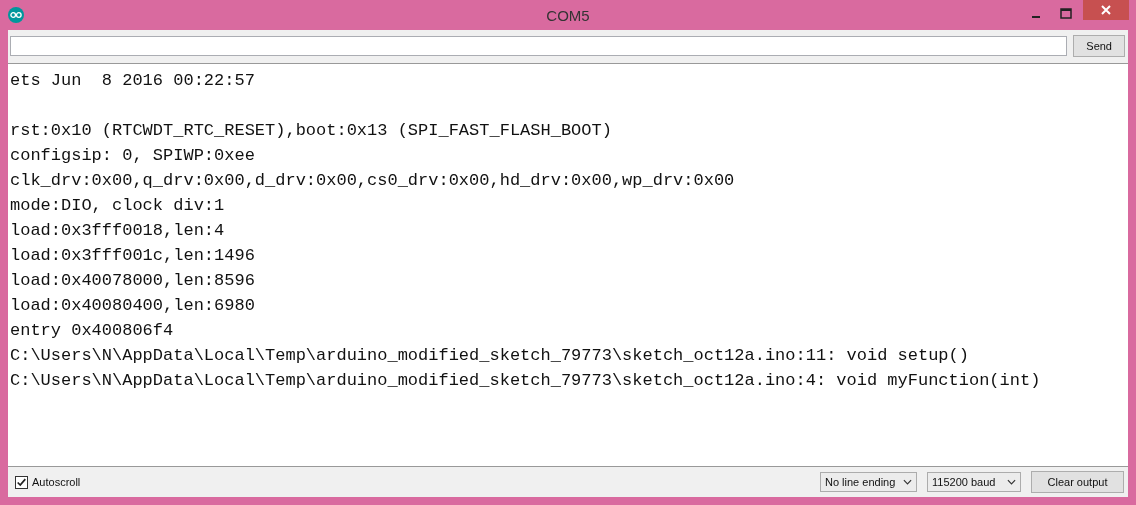  Describe the element at coordinates (118, 206) in the screenshot. I see `output-line: mode:DIO, clock div:1` at that location.